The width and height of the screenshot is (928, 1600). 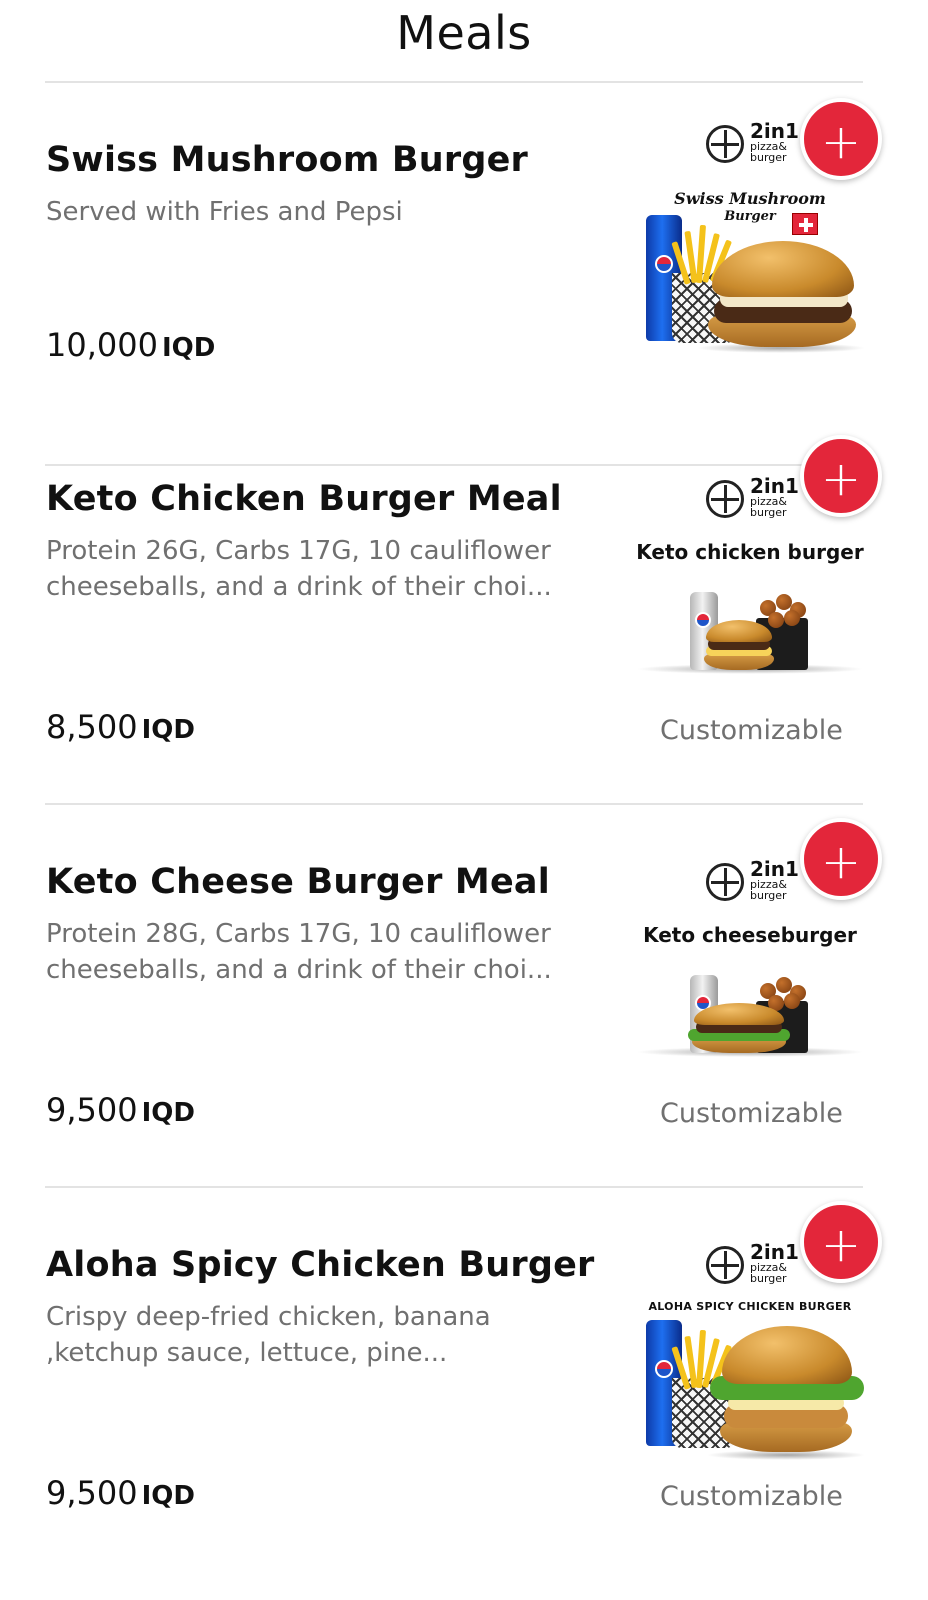 I want to click on item-name: Swiss Mushroom Burger, so click(x=287, y=160).